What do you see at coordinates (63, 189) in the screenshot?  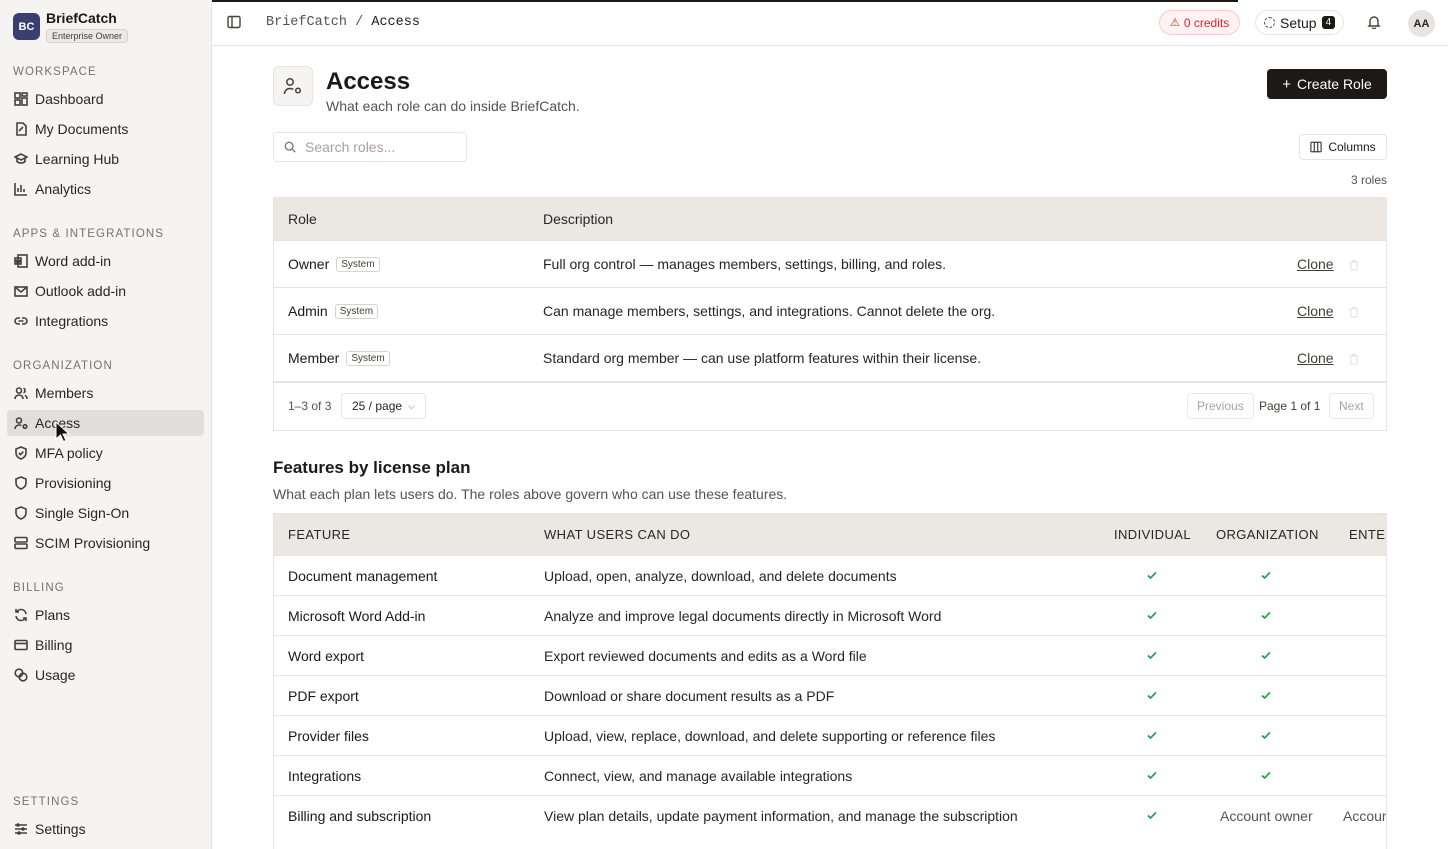 I see `sidebar-item-label: Analytics` at bounding box center [63, 189].